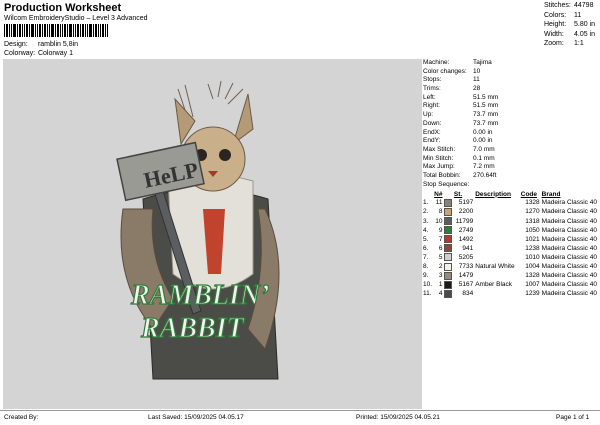 This screenshot has height=425, width=600. Describe the element at coordinates (432, 89) in the screenshot. I see `machine-label: Trims:` at that location.